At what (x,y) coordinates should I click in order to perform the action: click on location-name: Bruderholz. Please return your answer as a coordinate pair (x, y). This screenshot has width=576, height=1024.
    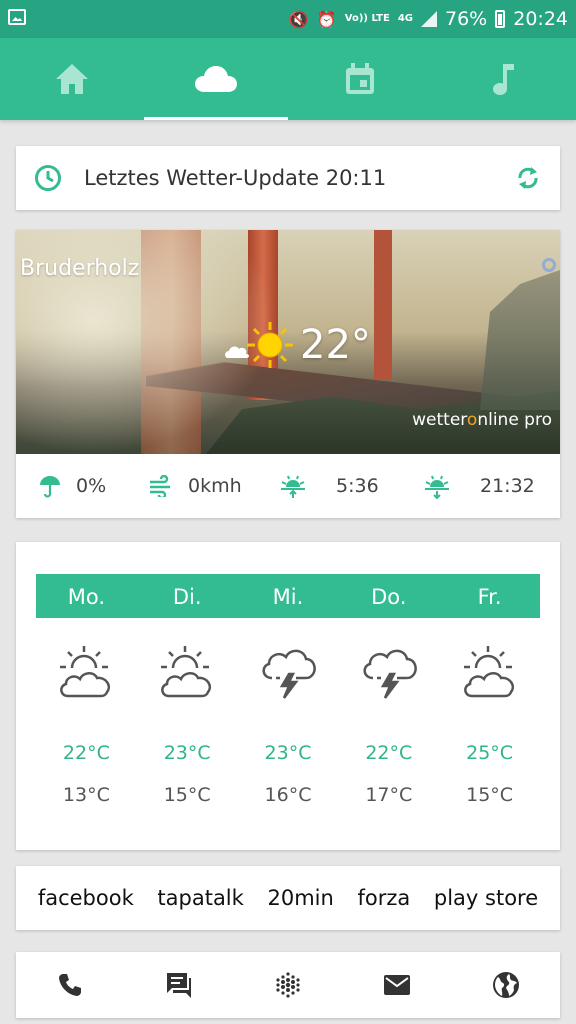
    Looking at the image, I should click on (80, 268).